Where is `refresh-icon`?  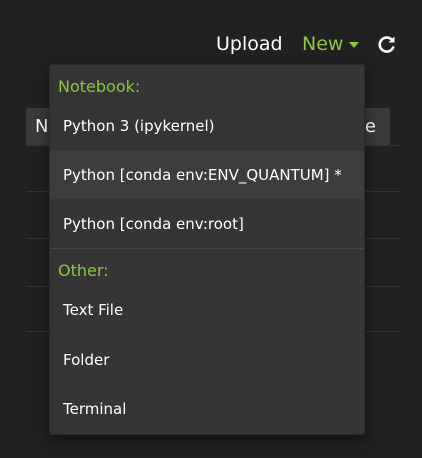 refresh-icon is located at coordinates (386, 44).